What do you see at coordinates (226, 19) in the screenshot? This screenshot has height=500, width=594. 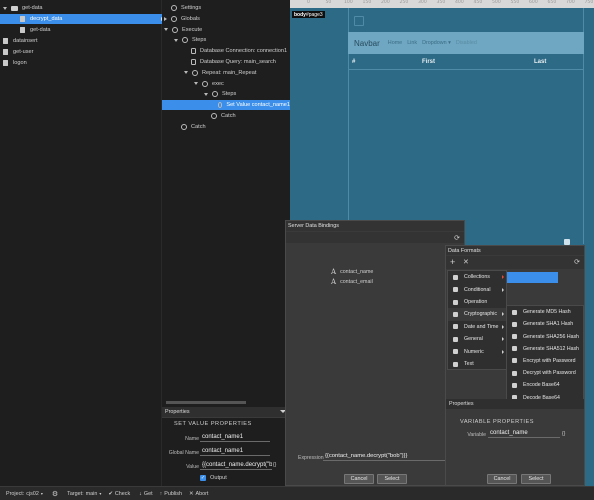 I see `steps-tree-item: Globals` at bounding box center [226, 19].